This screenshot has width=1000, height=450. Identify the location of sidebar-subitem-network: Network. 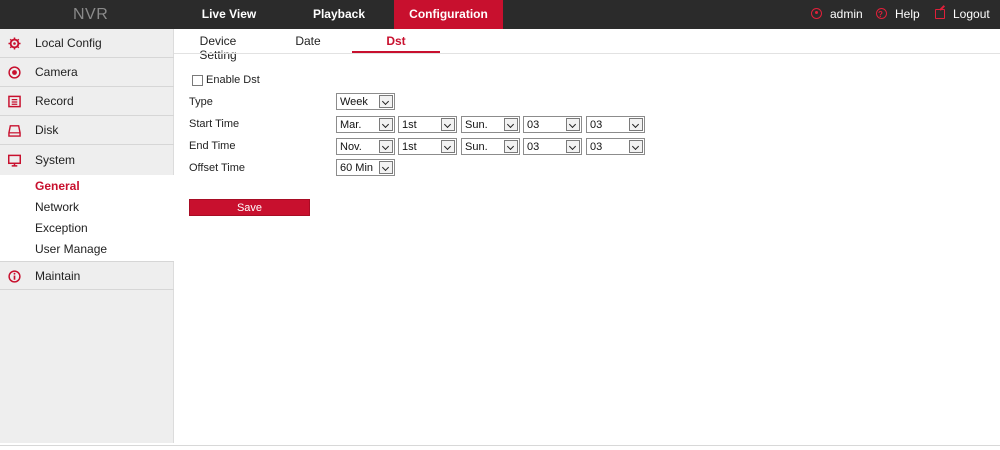
(57, 207).